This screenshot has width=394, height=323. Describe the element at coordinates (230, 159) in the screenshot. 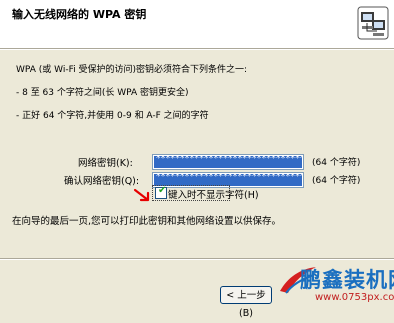

I see `network-key-value: ************************************` at that location.